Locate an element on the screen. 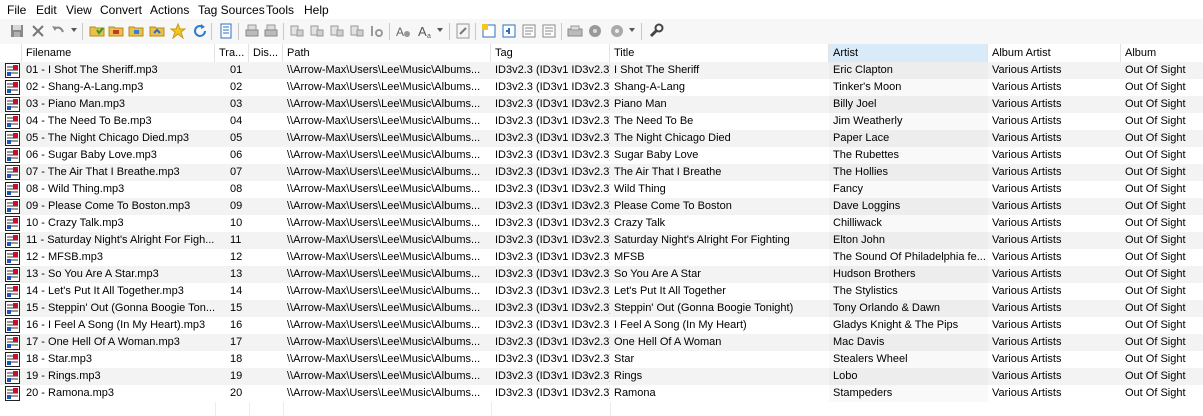 The width and height of the screenshot is (1203, 416). options-icon is located at coordinates (656, 31).